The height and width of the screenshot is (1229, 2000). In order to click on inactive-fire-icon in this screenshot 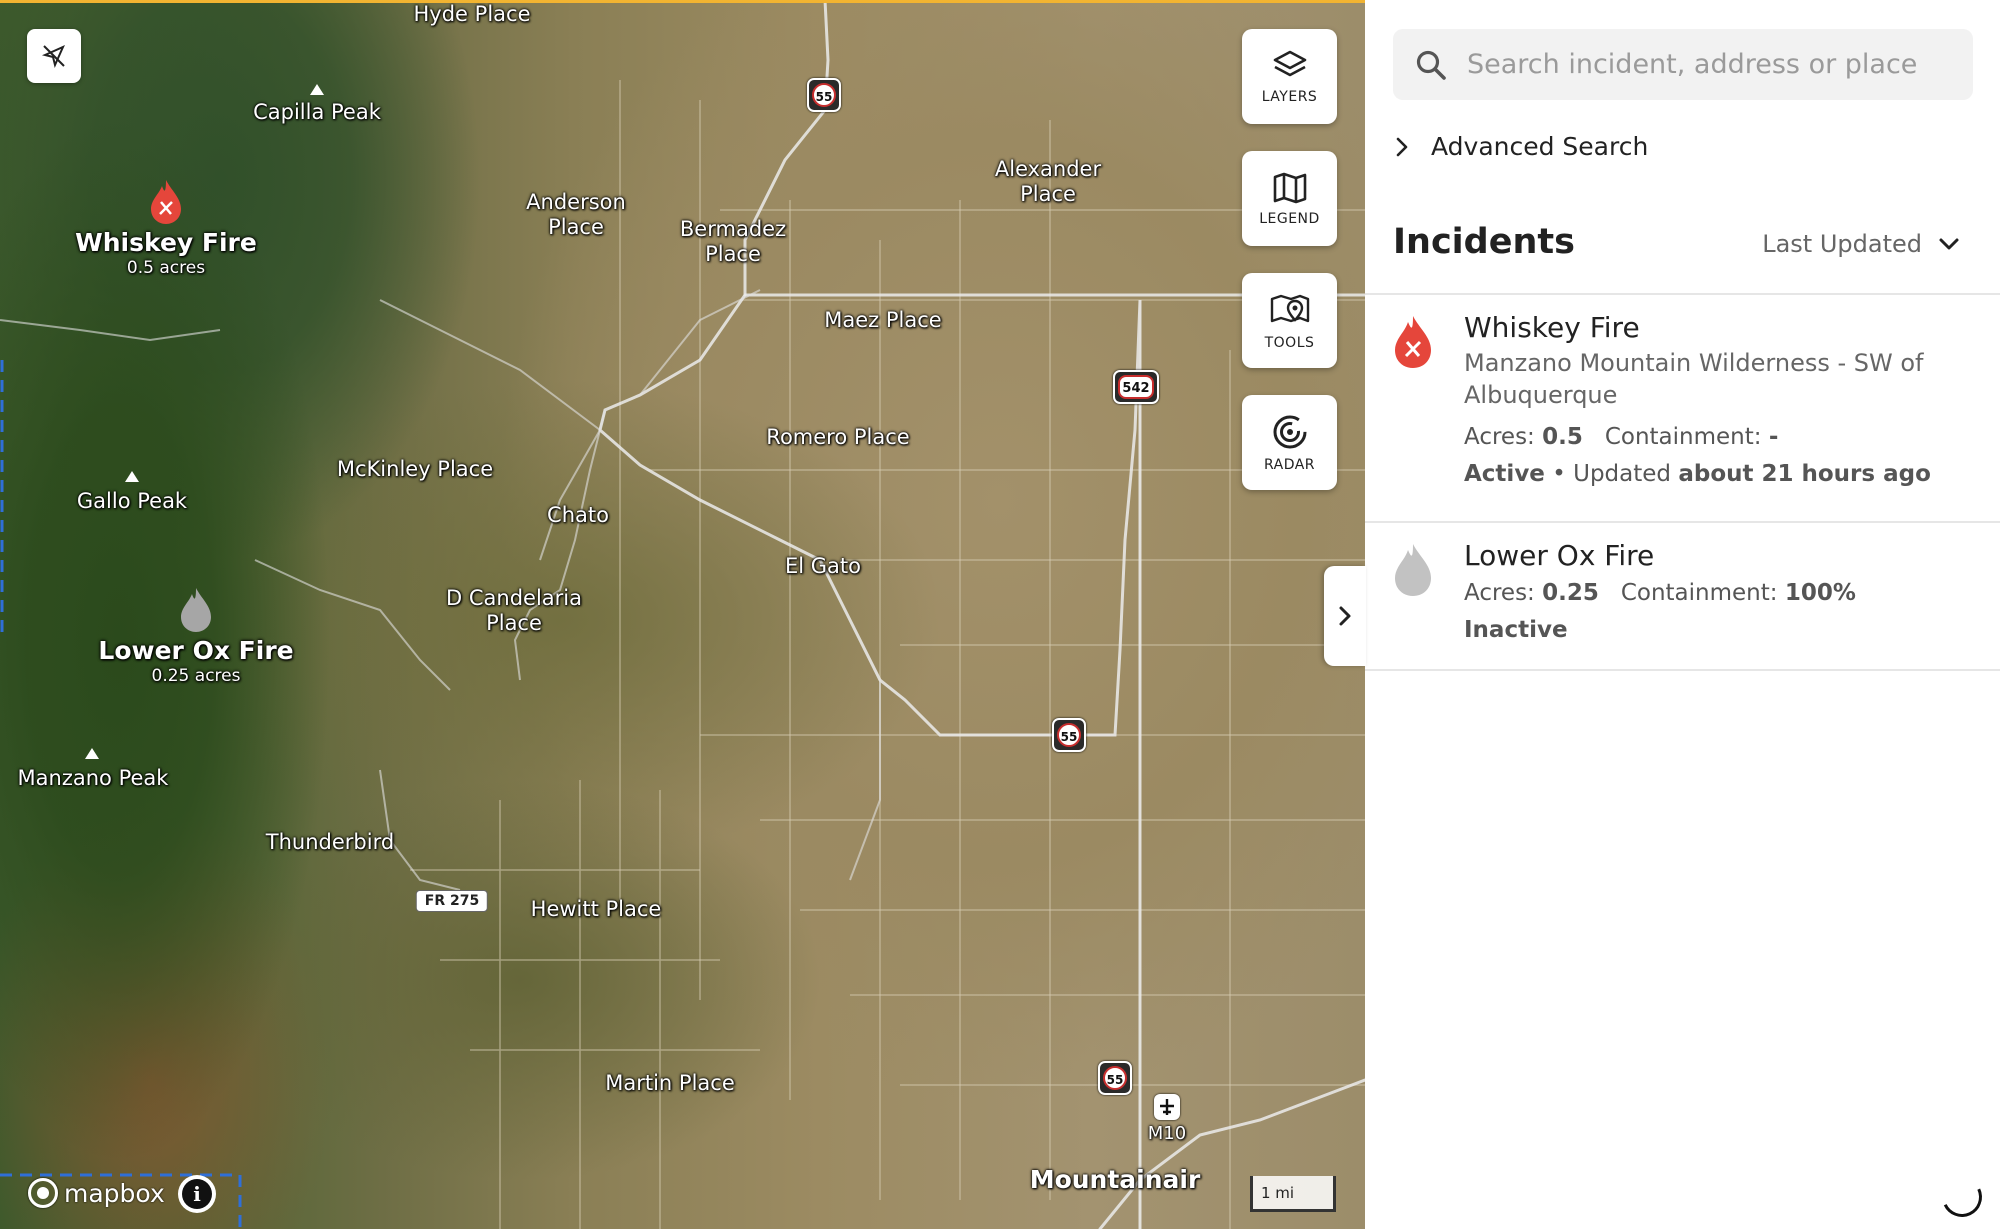, I will do `click(1413, 570)`.